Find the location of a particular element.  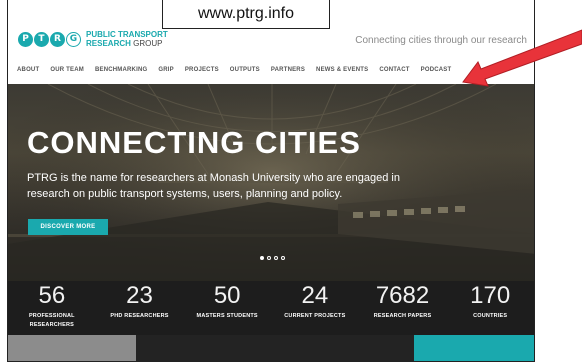

red-arrow-annotation is located at coordinates (522, 58).